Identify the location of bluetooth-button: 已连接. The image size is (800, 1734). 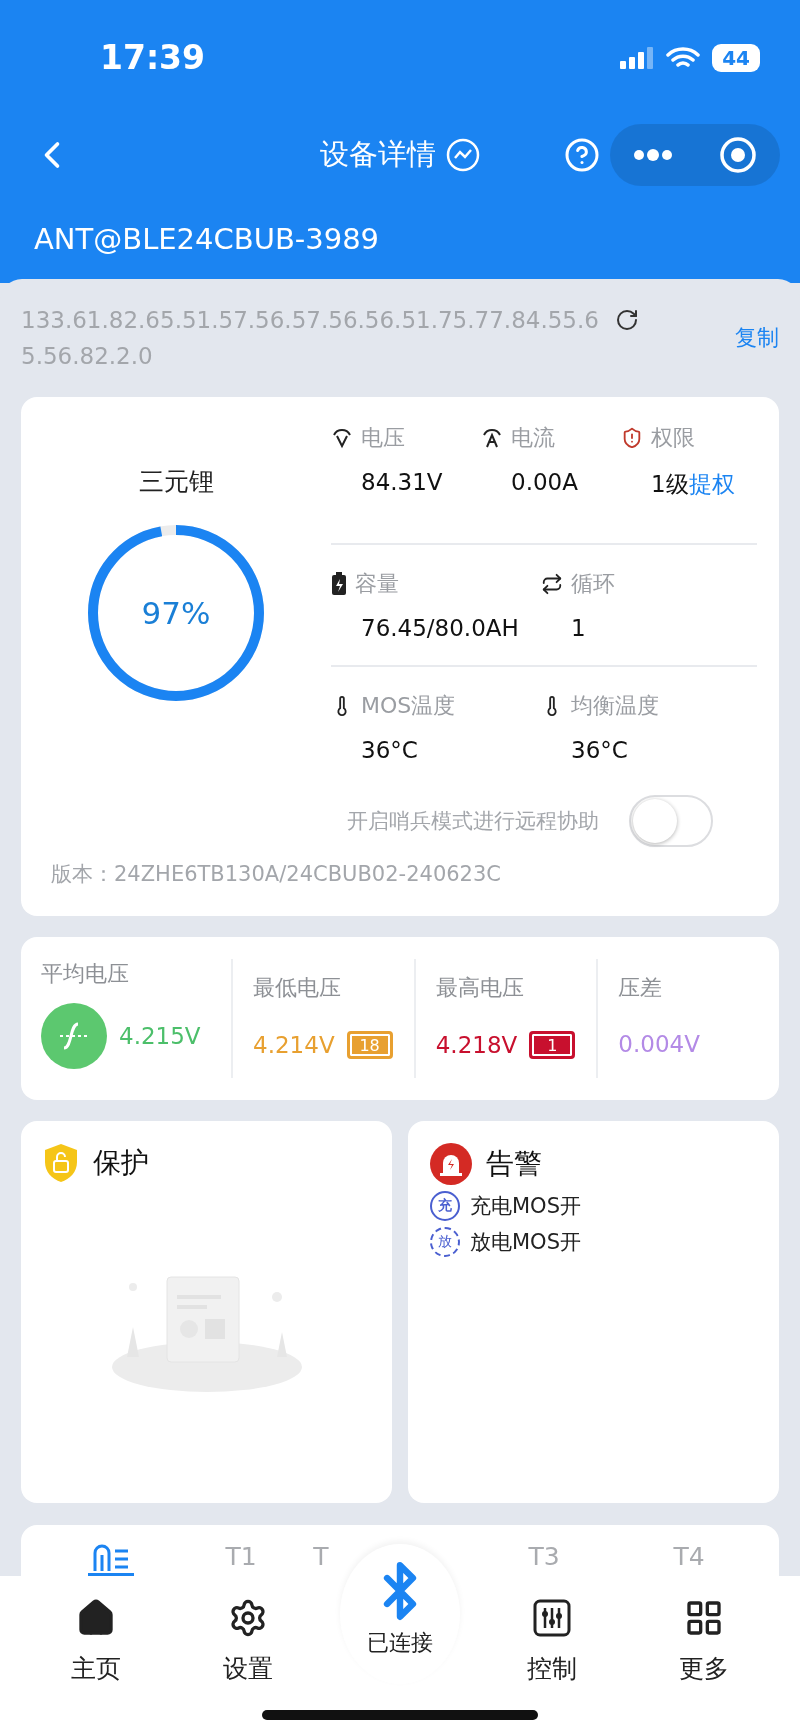
(400, 1614).